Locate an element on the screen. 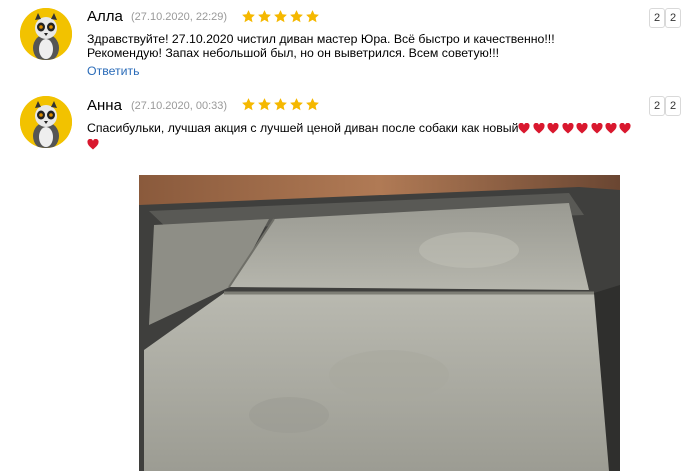 This screenshot has width=693, height=471. reply-link: Ответить is located at coordinates (113, 71).